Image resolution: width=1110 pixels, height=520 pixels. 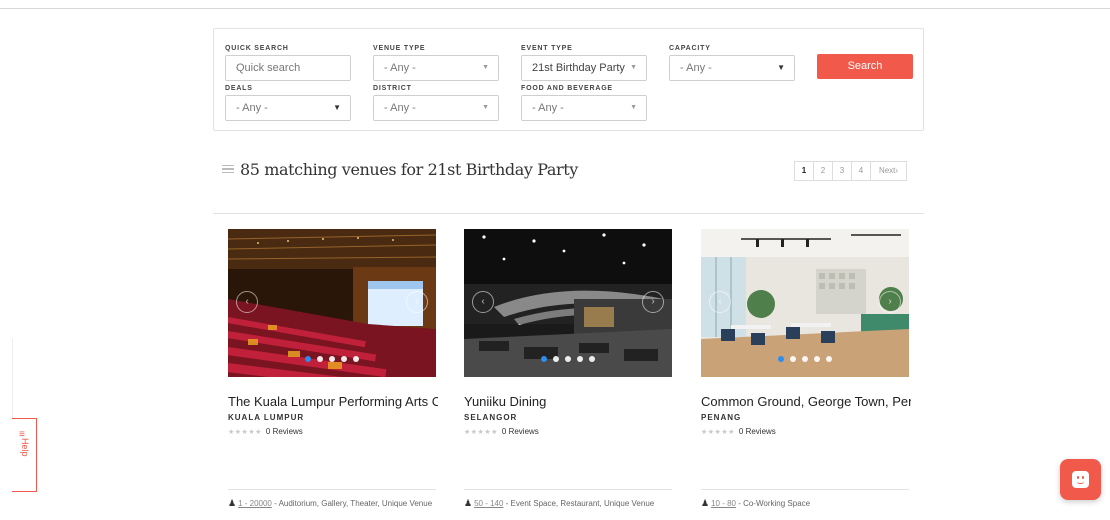 I want to click on chat-button, so click(x=1080, y=479).